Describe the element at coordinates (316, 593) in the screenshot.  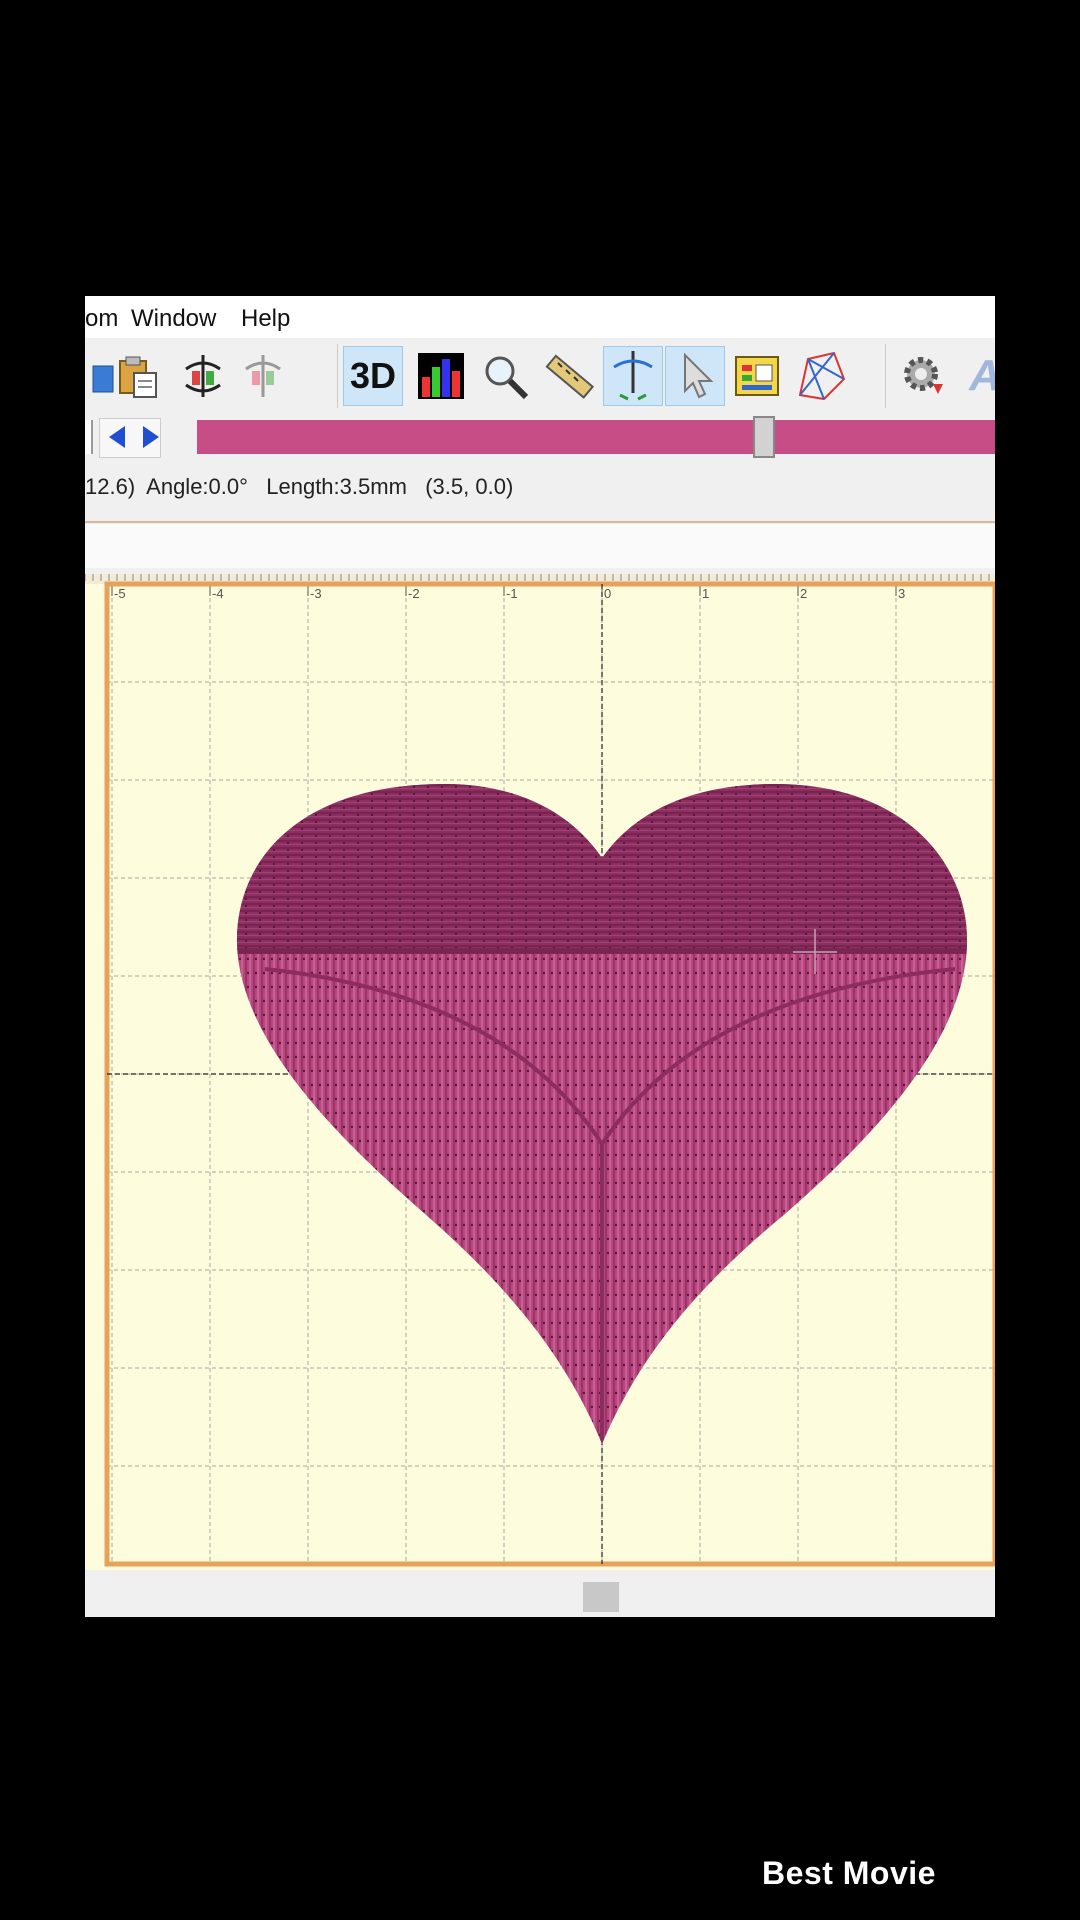
I see `ruler-label: -3` at that location.